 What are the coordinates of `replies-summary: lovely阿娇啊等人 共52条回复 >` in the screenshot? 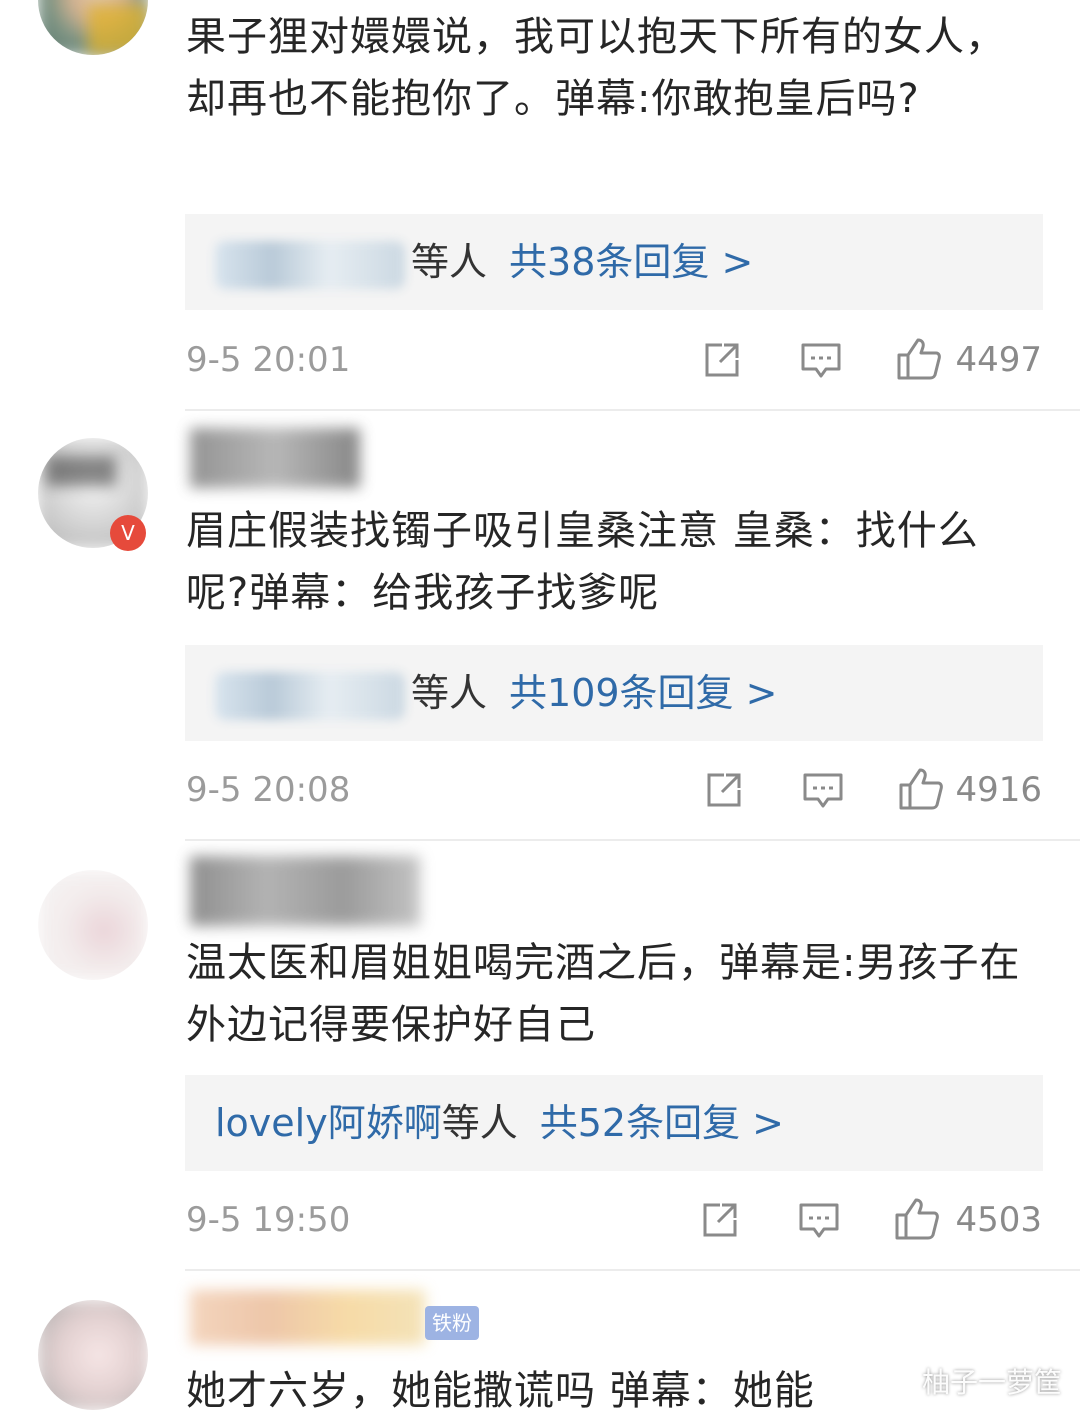 It's located at (614, 1123).